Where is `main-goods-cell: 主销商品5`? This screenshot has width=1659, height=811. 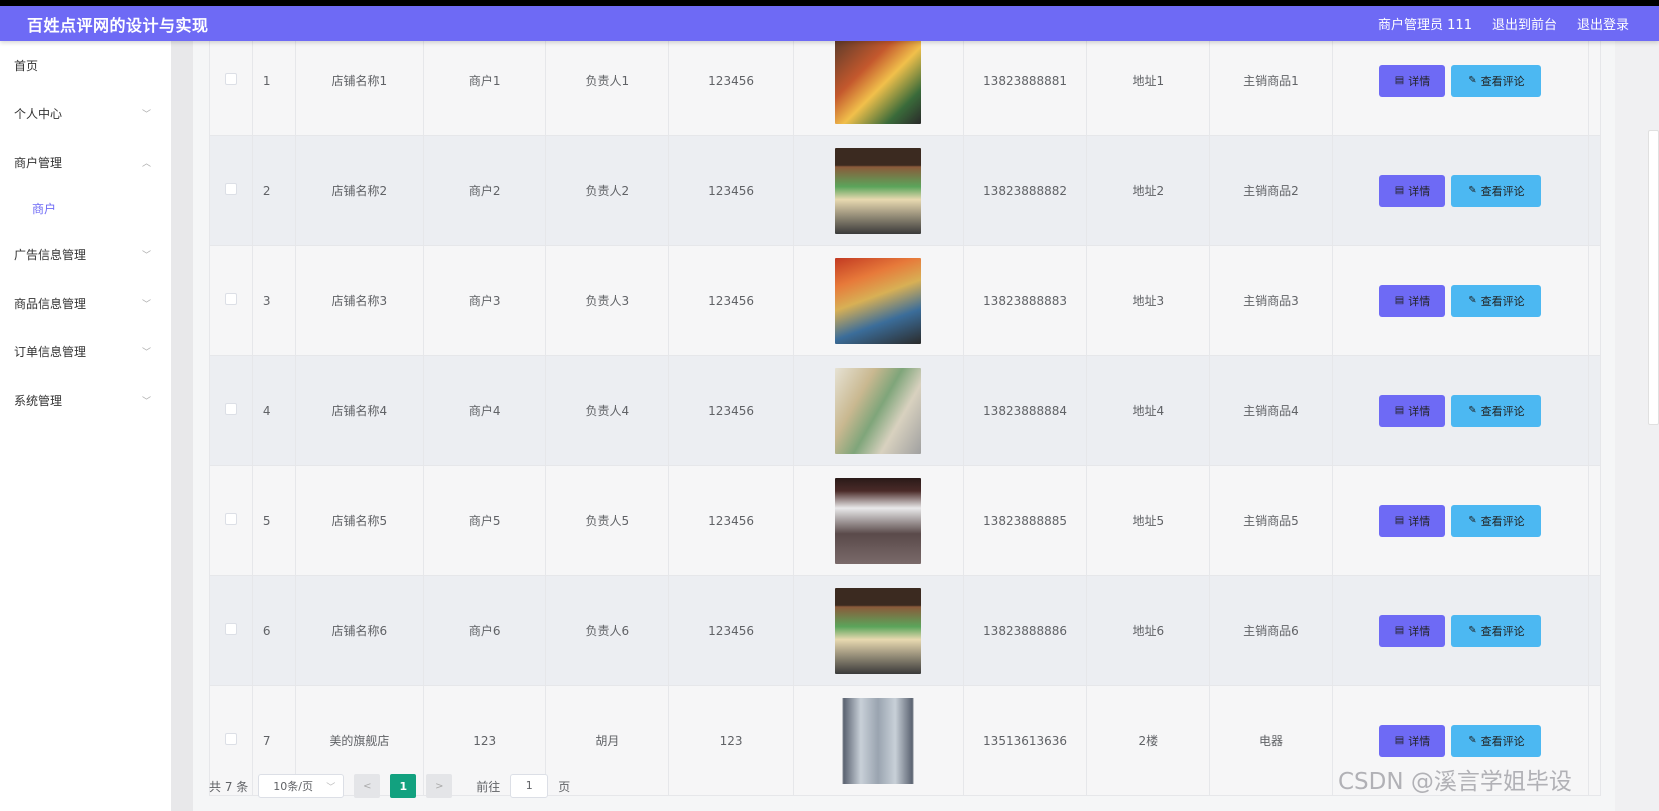
main-goods-cell: 主销商品5 is located at coordinates (1271, 520).